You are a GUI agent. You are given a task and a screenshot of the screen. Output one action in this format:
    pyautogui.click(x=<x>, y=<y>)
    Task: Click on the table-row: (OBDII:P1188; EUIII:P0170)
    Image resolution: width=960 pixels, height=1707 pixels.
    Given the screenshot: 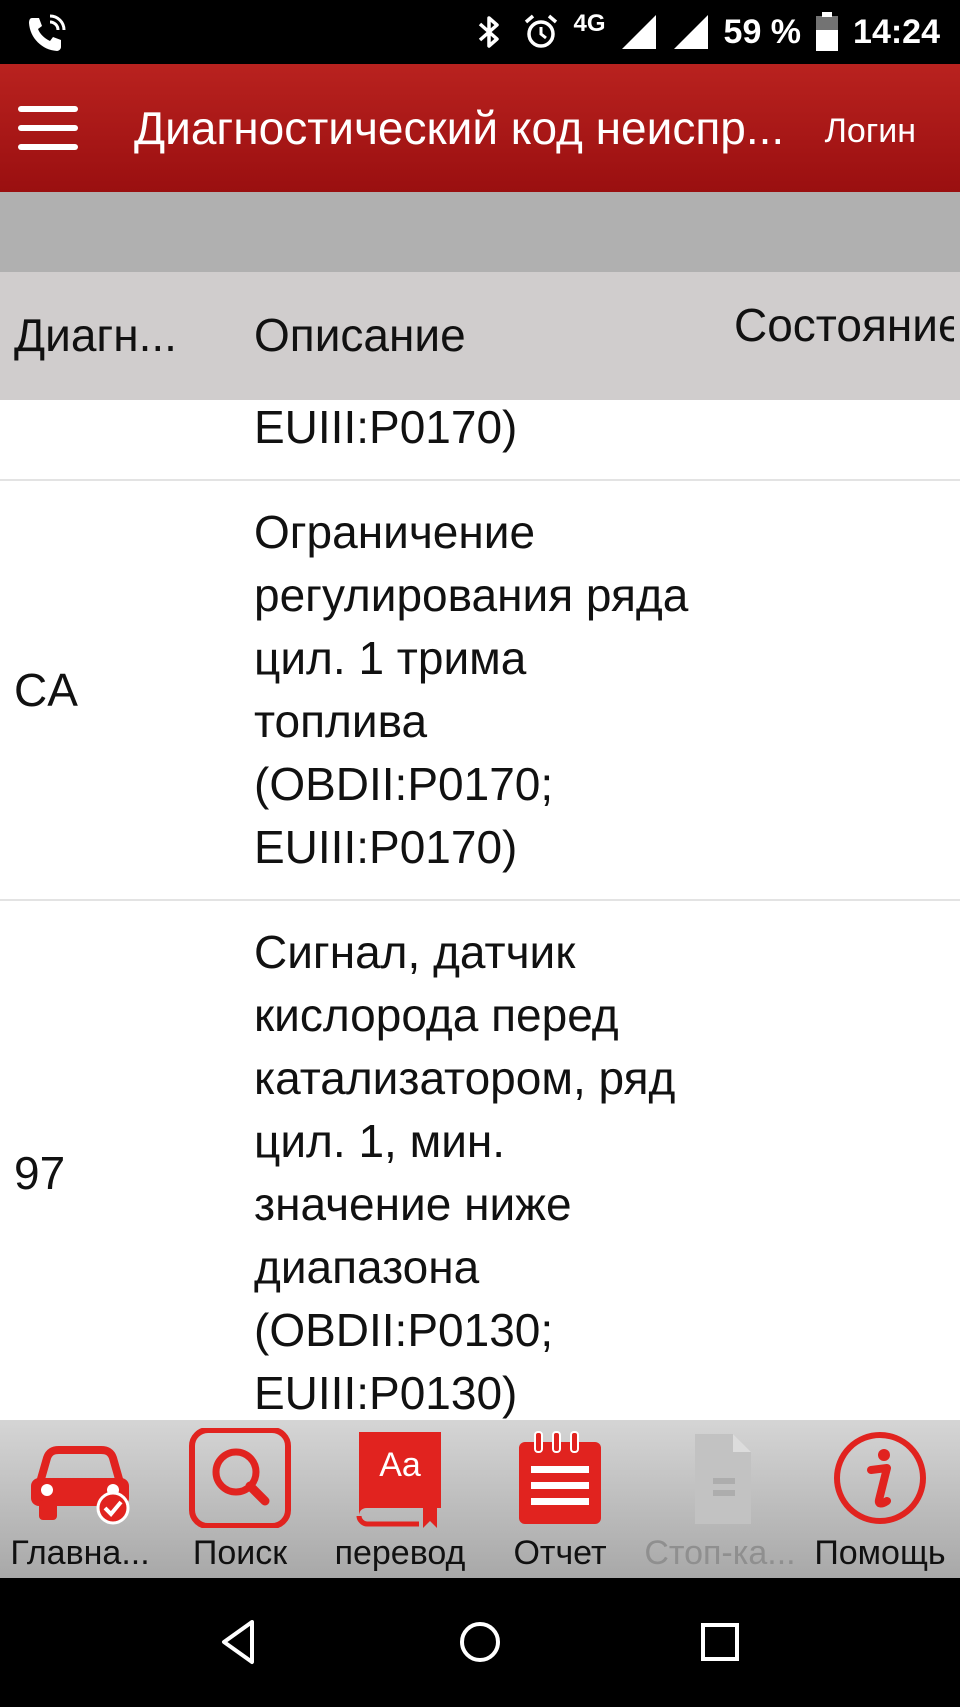 What is the action you would take?
    pyautogui.click(x=480, y=440)
    